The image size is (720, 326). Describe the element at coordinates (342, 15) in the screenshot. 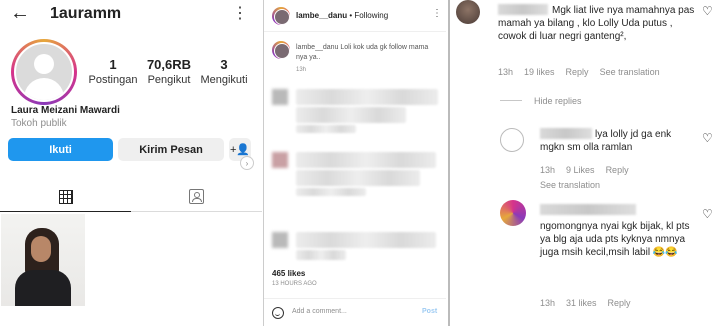

I see `post-author: lambe__danu • Following` at that location.